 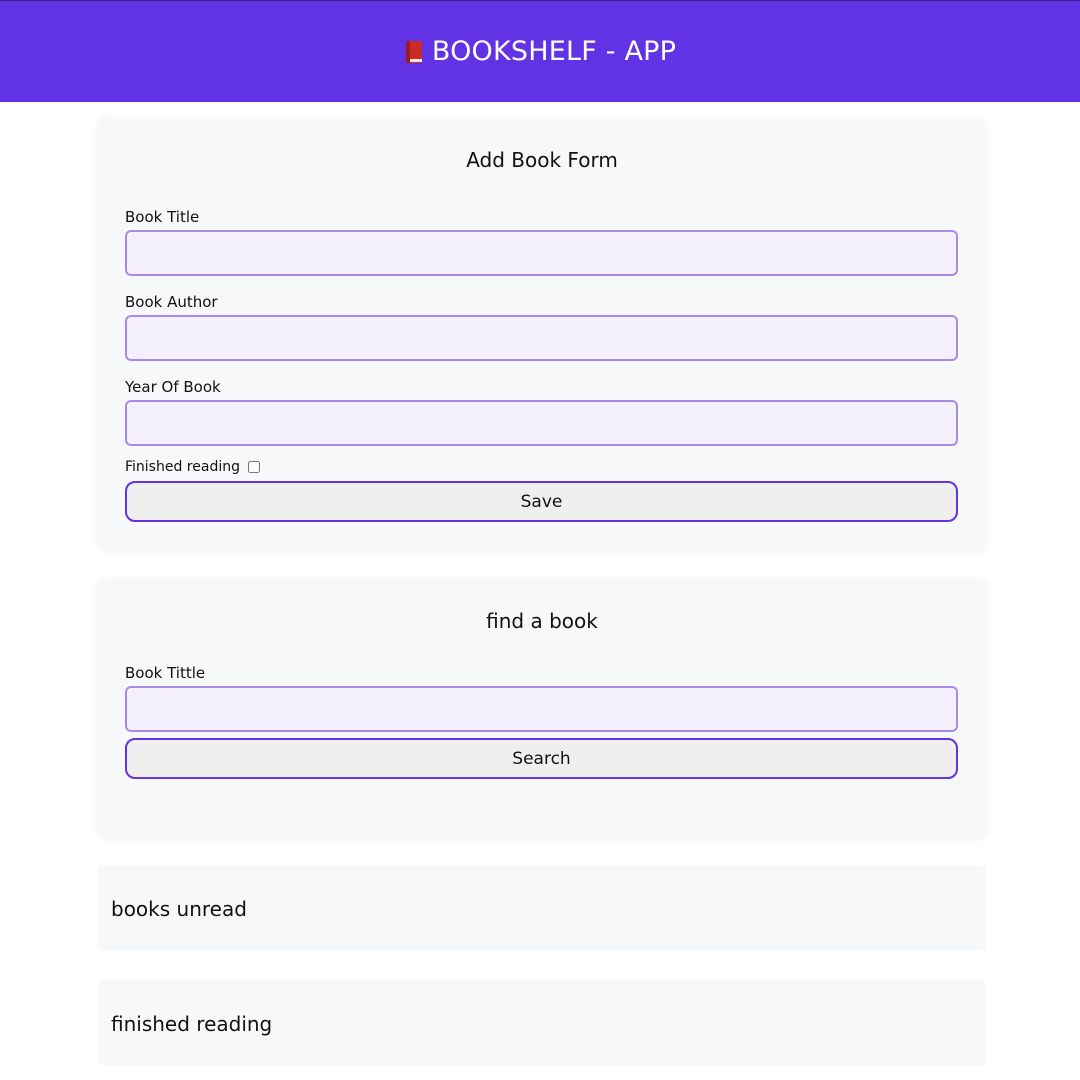 What do you see at coordinates (542, 908) in the screenshot?
I see `unread-books-section: books unread` at bounding box center [542, 908].